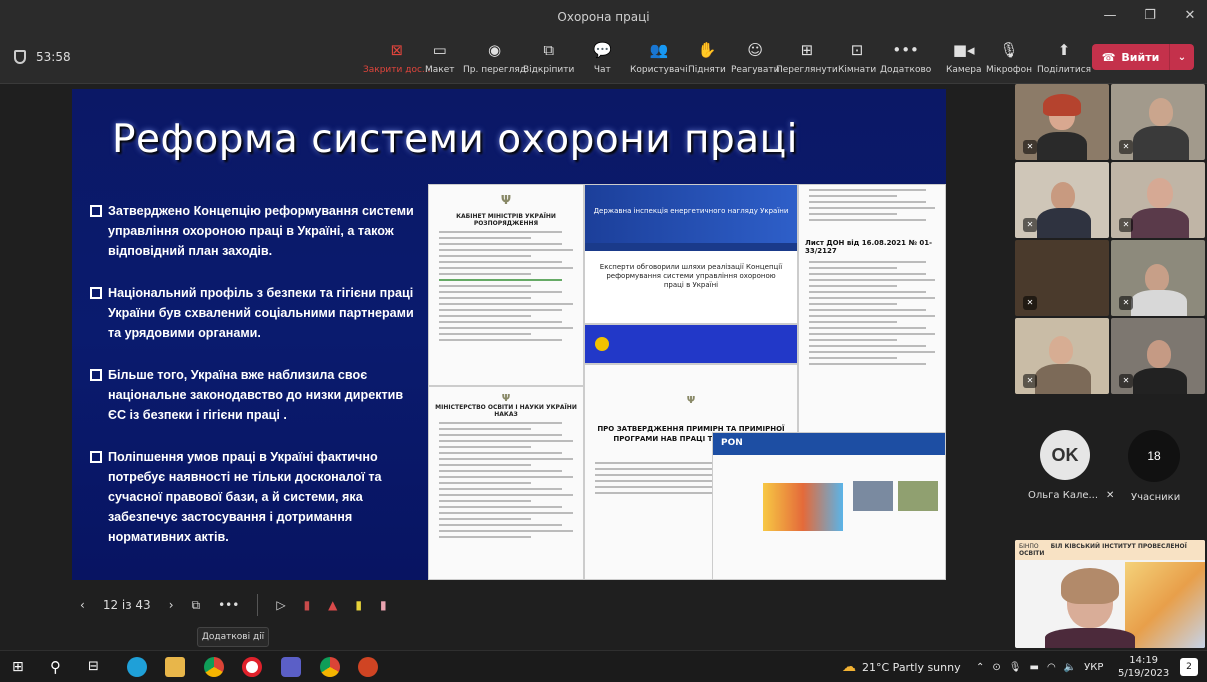  I want to click on shield-icon, so click(20, 57).